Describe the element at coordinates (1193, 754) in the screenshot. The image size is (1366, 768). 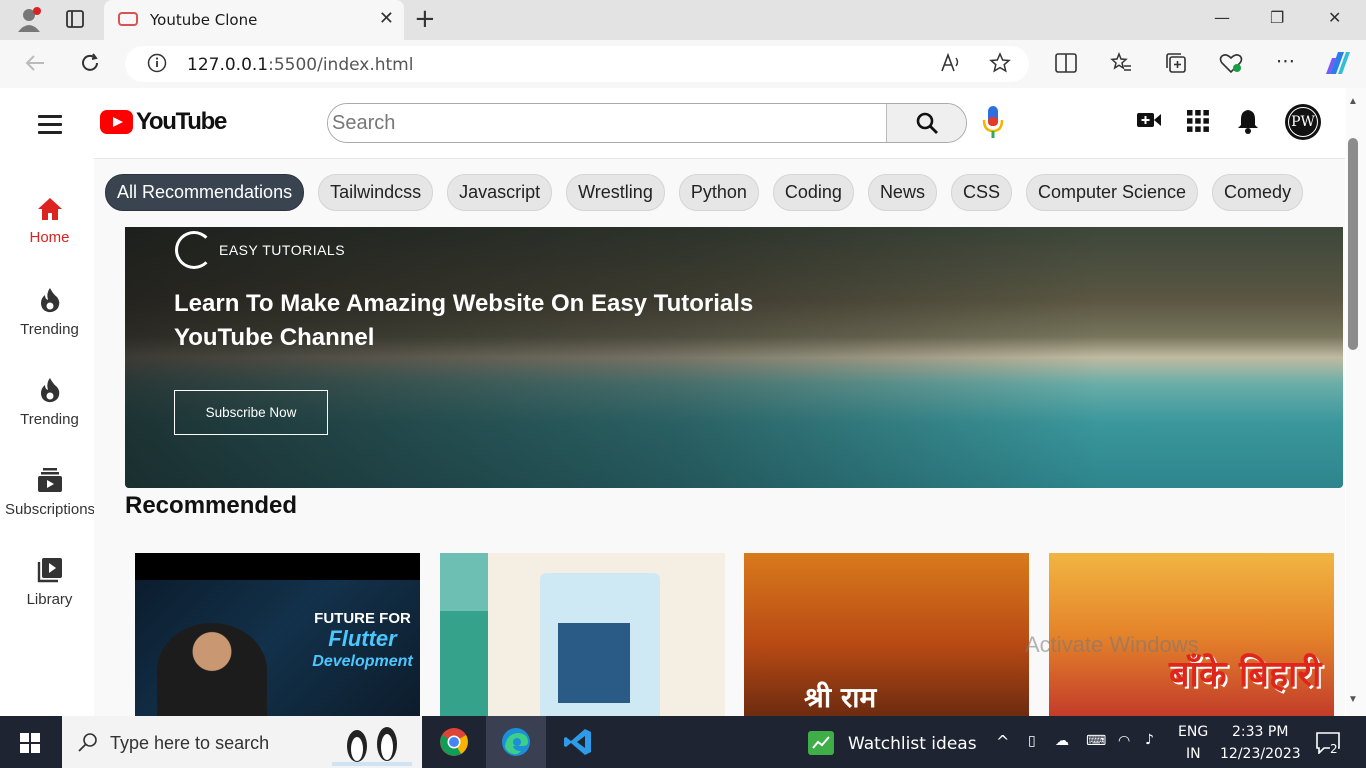
I see `region-indicator: IN` at that location.